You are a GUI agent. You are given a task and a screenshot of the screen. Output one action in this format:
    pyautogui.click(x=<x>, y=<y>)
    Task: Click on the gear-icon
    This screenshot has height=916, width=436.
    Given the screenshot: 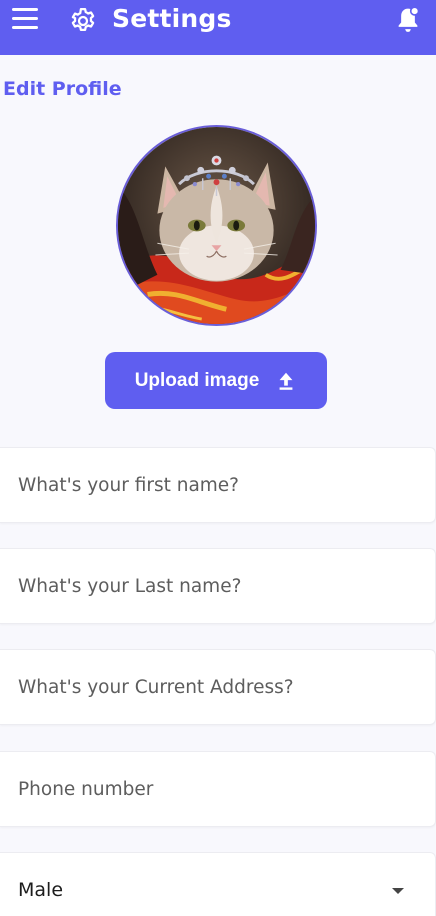 What is the action you would take?
    pyautogui.click(x=83, y=21)
    